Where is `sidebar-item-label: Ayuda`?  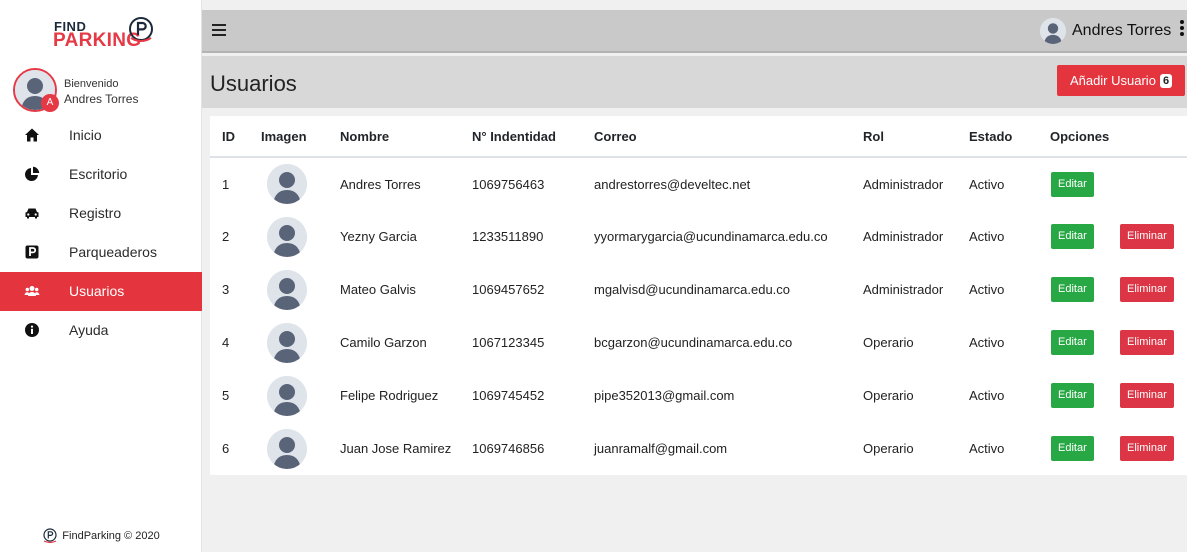 sidebar-item-label: Ayuda is located at coordinates (89, 330).